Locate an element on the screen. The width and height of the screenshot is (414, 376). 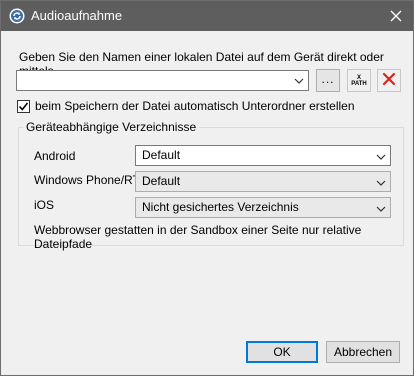
ok-button: OK is located at coordinates (282, 352).